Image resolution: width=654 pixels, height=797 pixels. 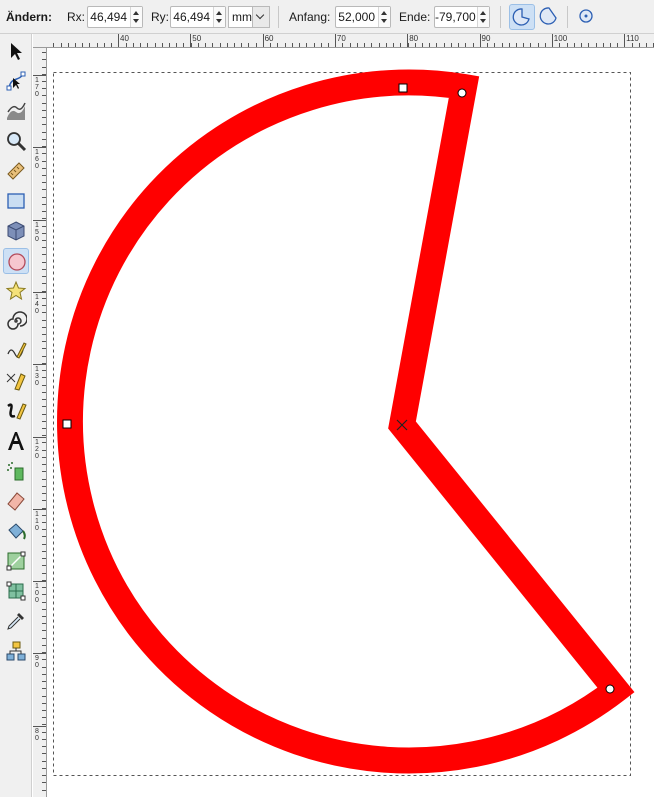 I want to click on spiral-tool, so click(x=16, y=321).